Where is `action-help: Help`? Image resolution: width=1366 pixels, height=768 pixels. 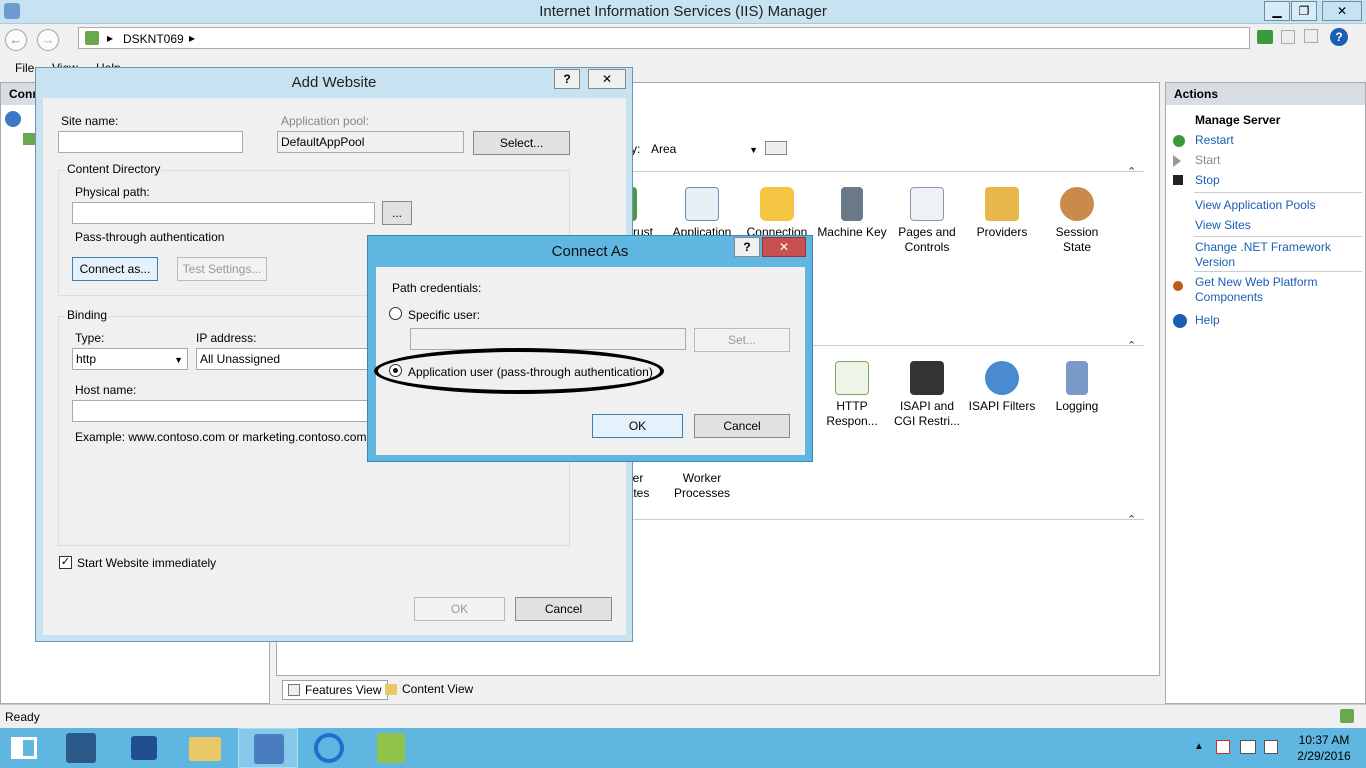 action-help: Help is located at coordinates (1207, 320).